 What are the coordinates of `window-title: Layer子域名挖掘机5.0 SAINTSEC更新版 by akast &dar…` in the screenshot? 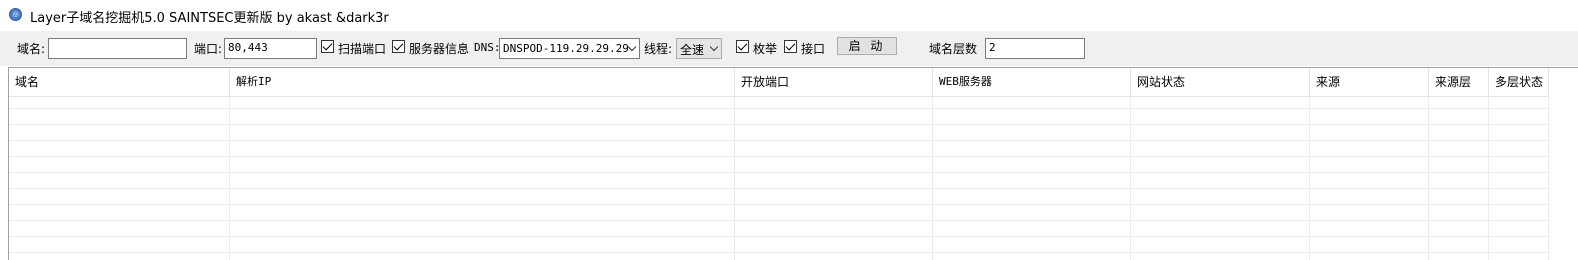 It's located at (209, 18).